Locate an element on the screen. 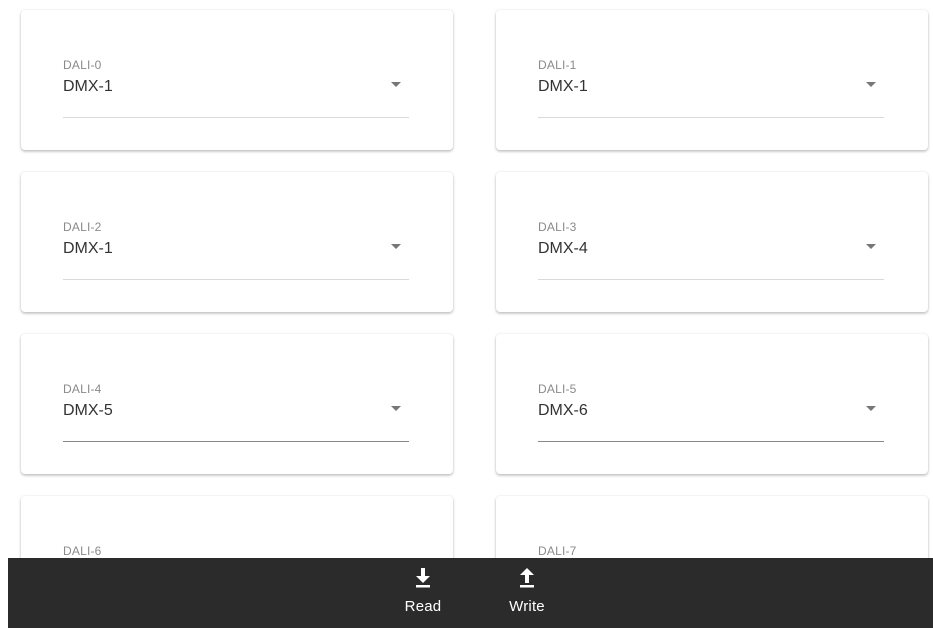 The image size is (933, 628). dali-0-value: DMX-1 is located at coordinates (88, 86).